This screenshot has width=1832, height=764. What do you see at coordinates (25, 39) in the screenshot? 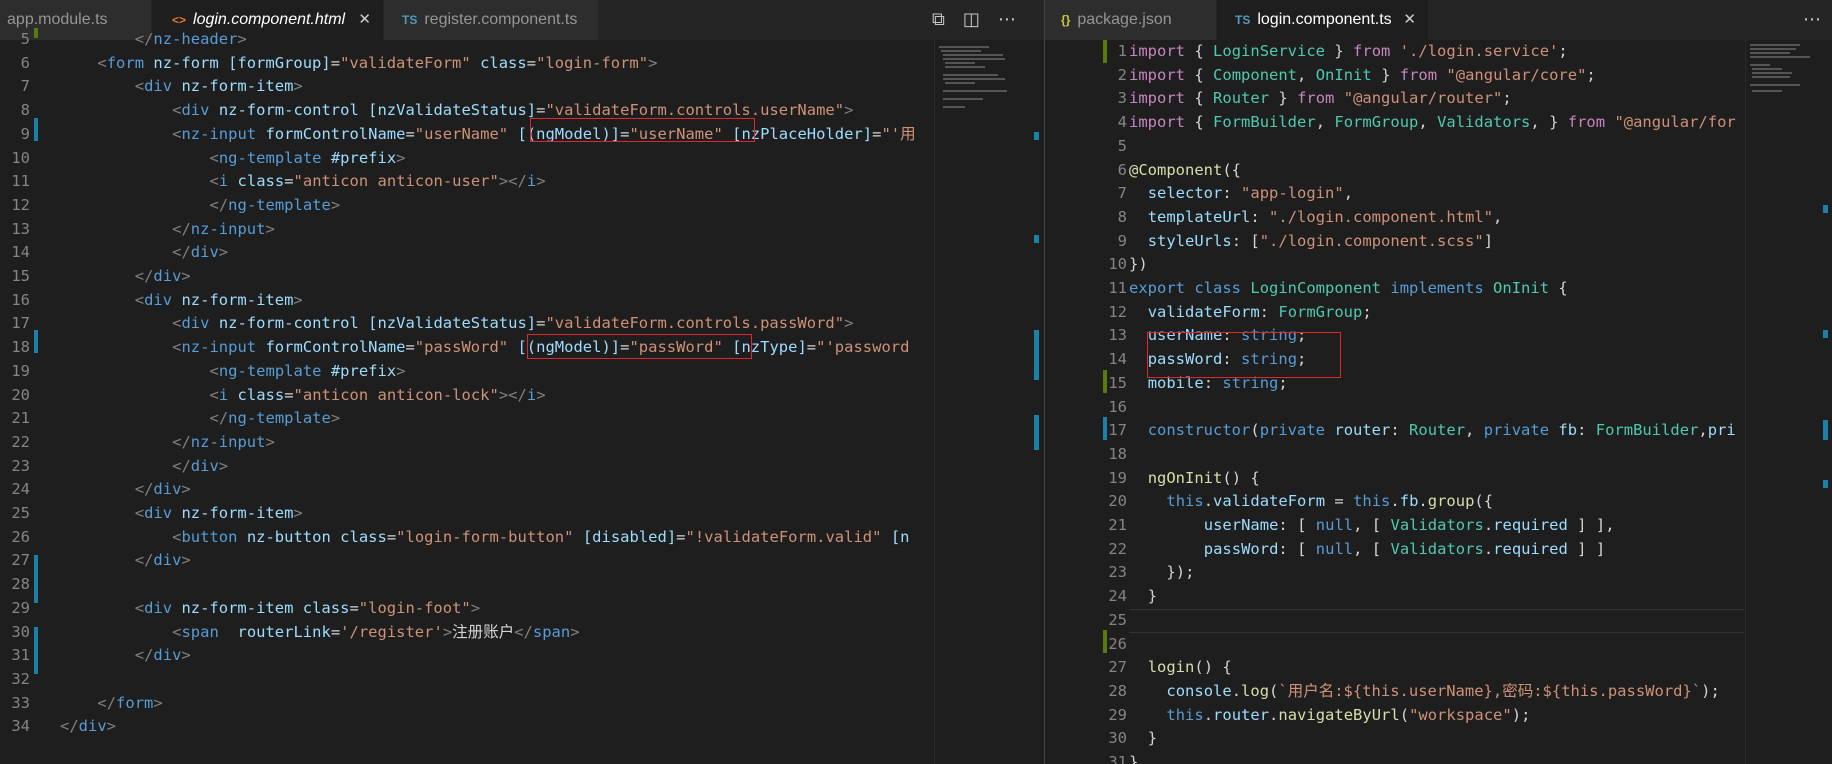
I see `line-number: 5` at bounding box center [25, 39].